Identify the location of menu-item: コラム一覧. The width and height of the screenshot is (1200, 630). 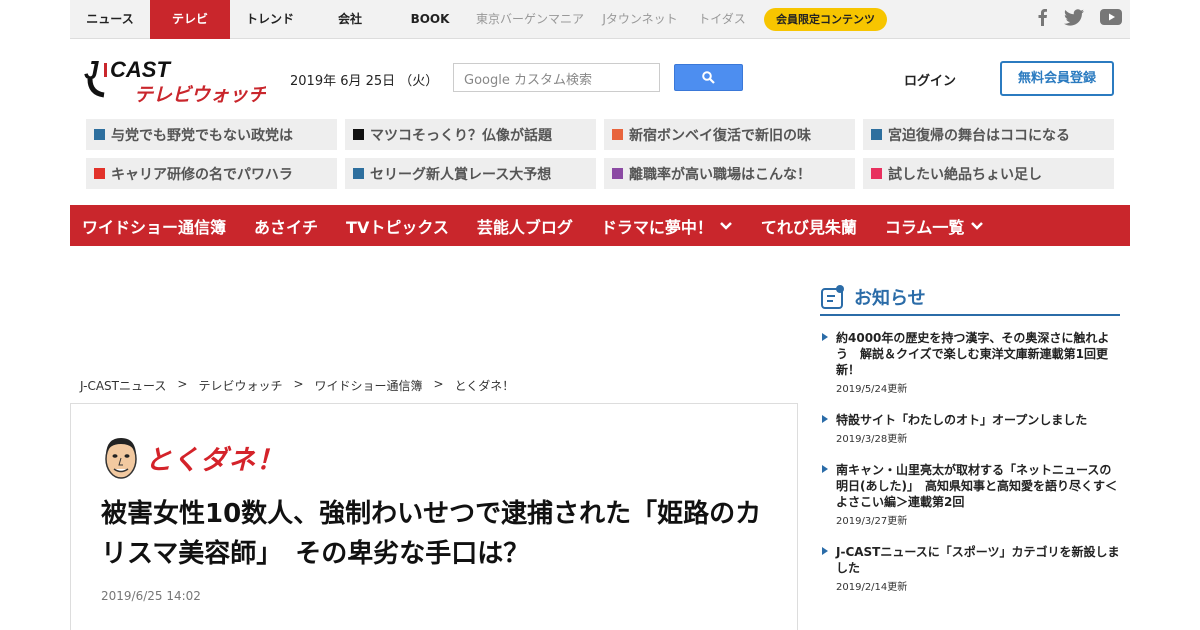
(935, 226).